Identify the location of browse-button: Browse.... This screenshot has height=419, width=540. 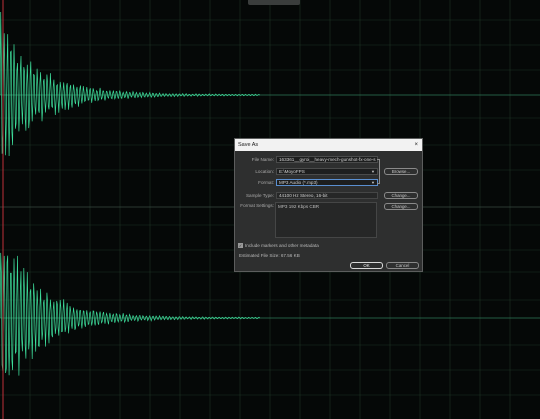
(401, 171).